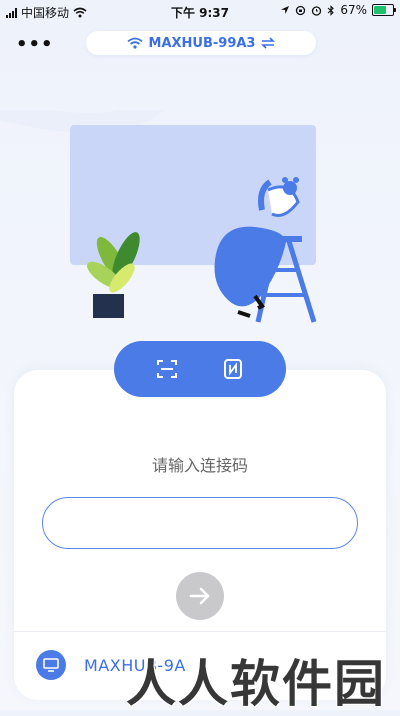 This screenshot has width=400, height=716. I want to click on nfc-button, so click(233, 369).